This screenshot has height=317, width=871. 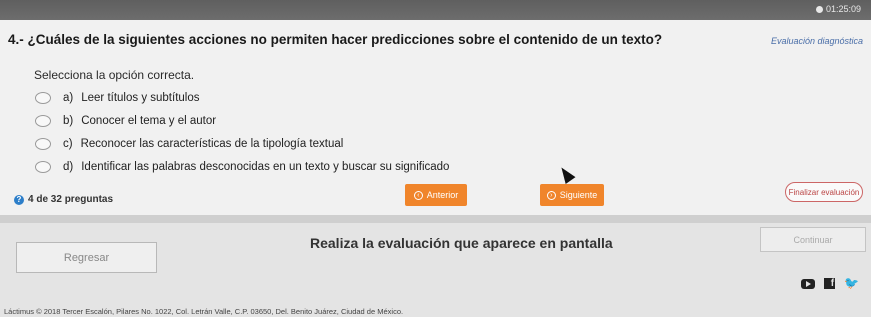 I want to click on option-text: Conocer el tema y el autor, so click(x=149, y=120).